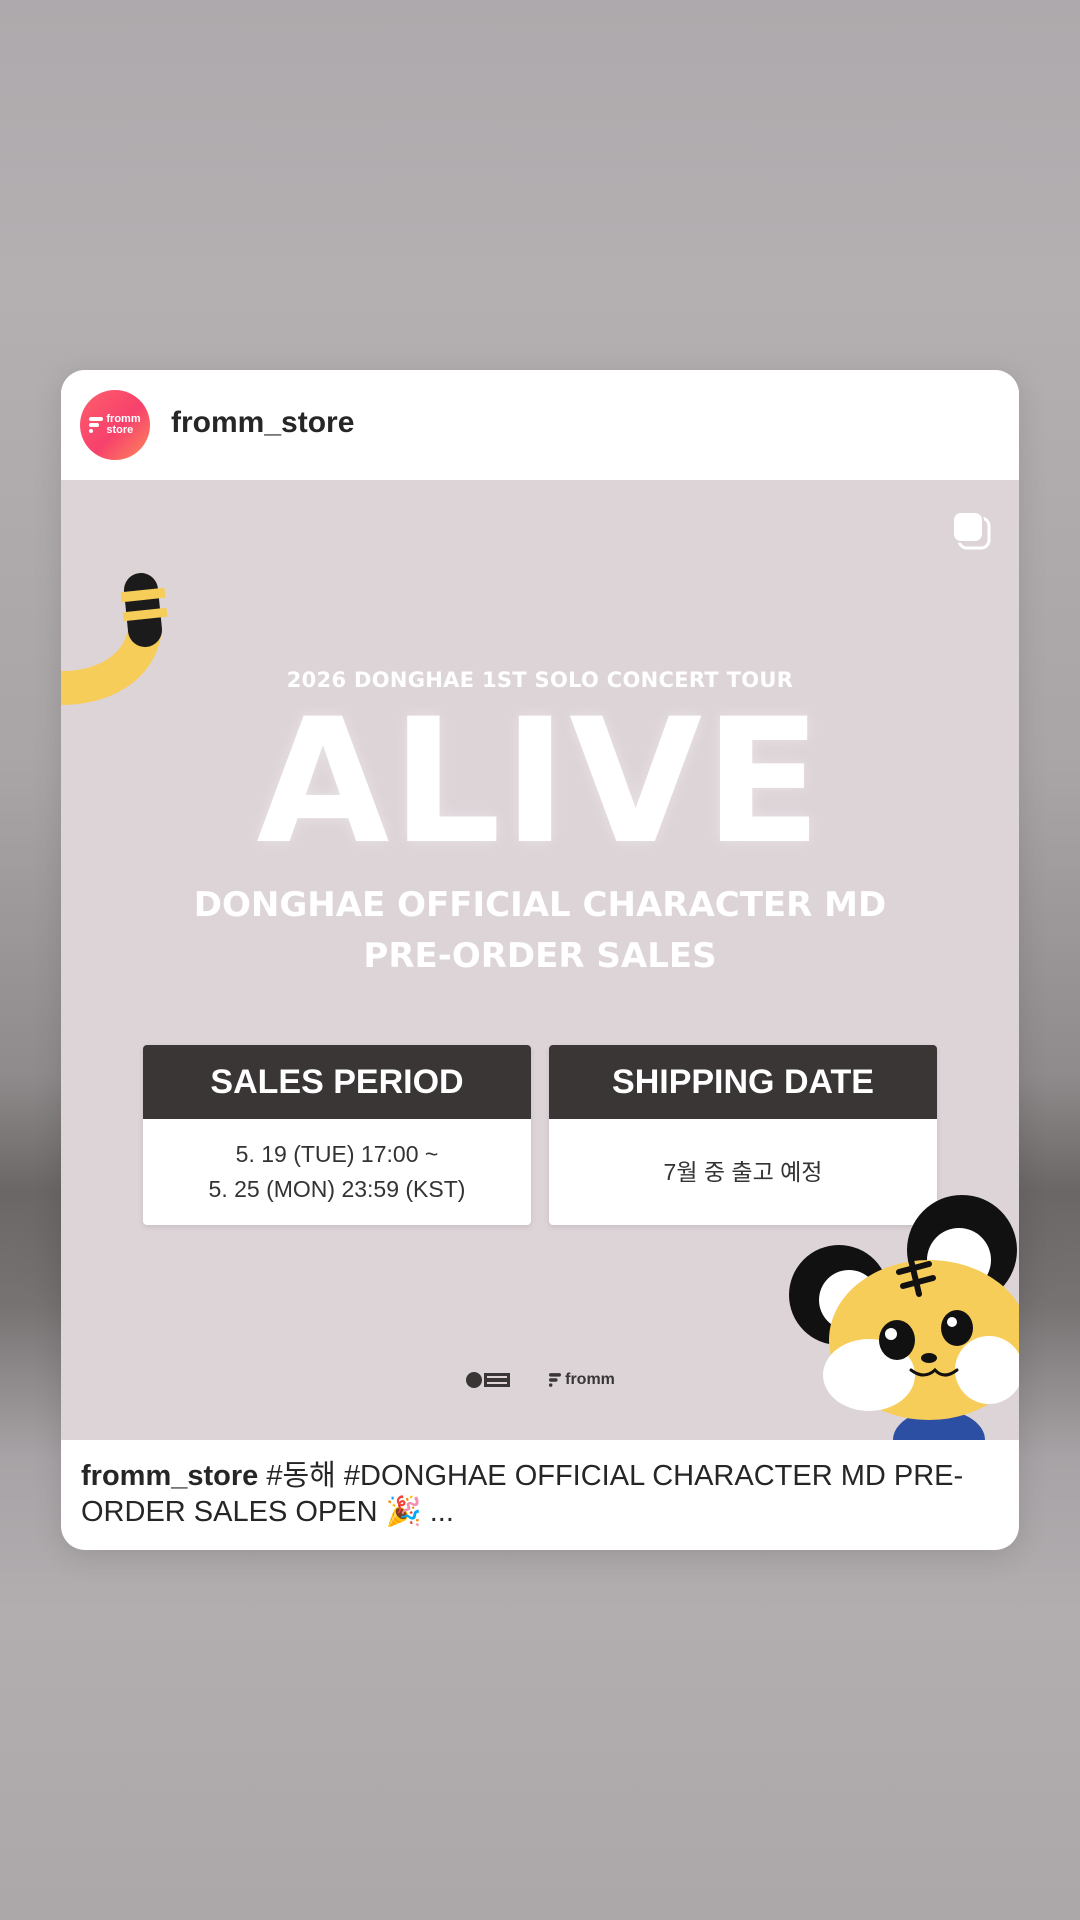 The width and height of the screenshot is (1080, 1920). I want to click on fromm-logo-icon, so click(555, 1380).